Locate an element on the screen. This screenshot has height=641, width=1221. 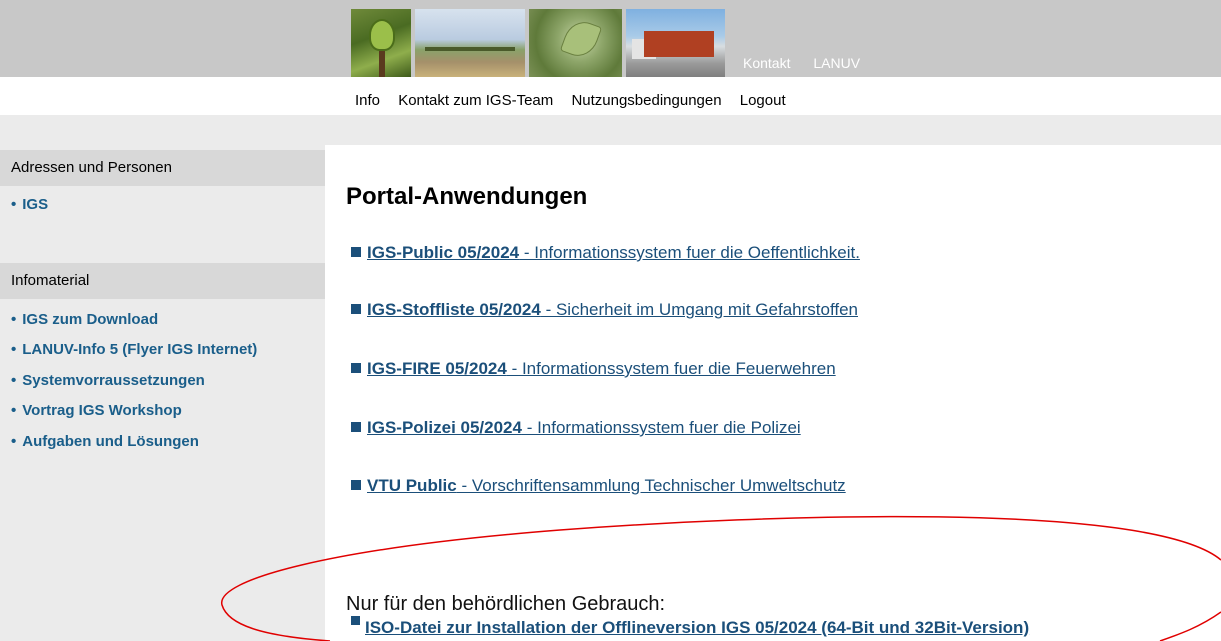
top-link-kontakt: Kontakt is located at coordinates (766, 63).